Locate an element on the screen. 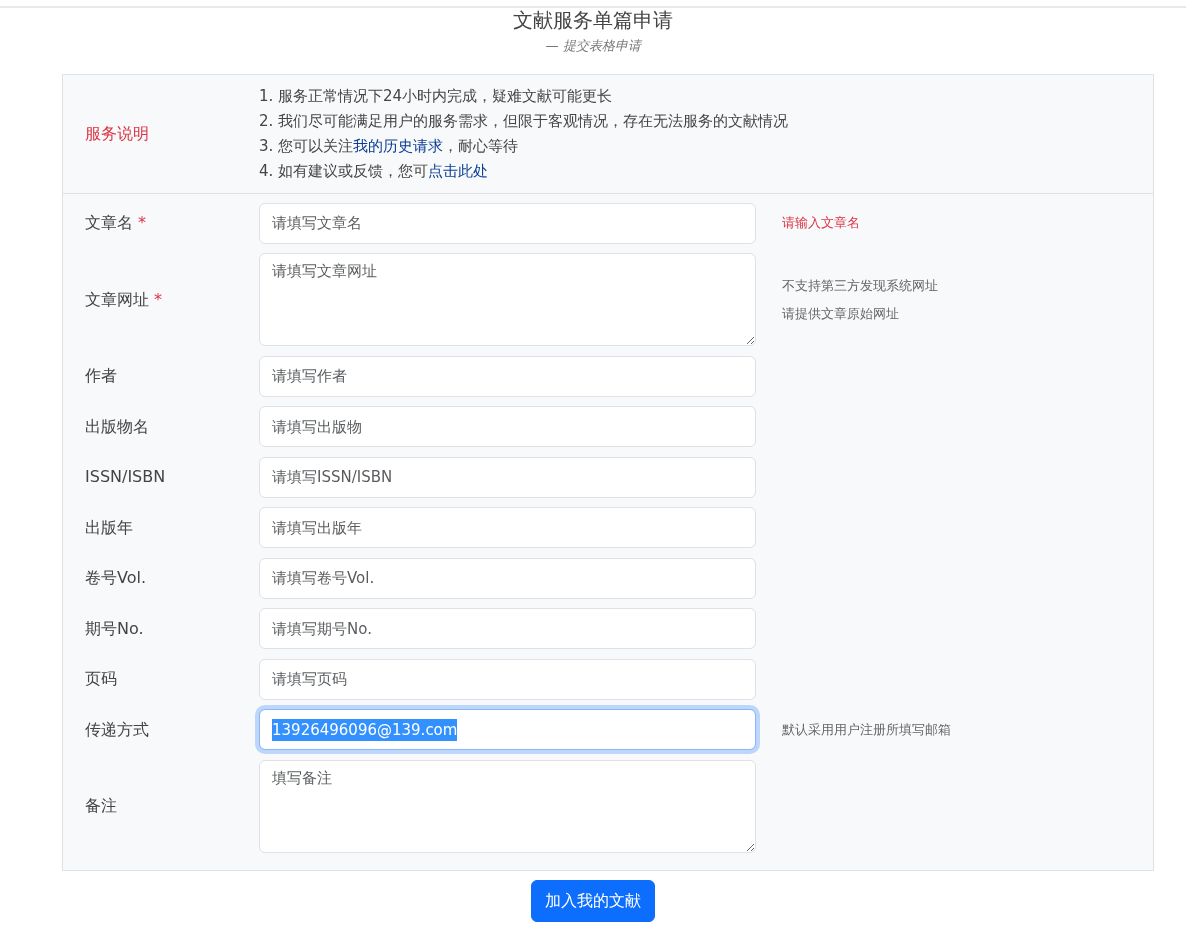  notice-text: 4. 如有建议或反馈，您可点击此处 is located at coordinates (374, 170).